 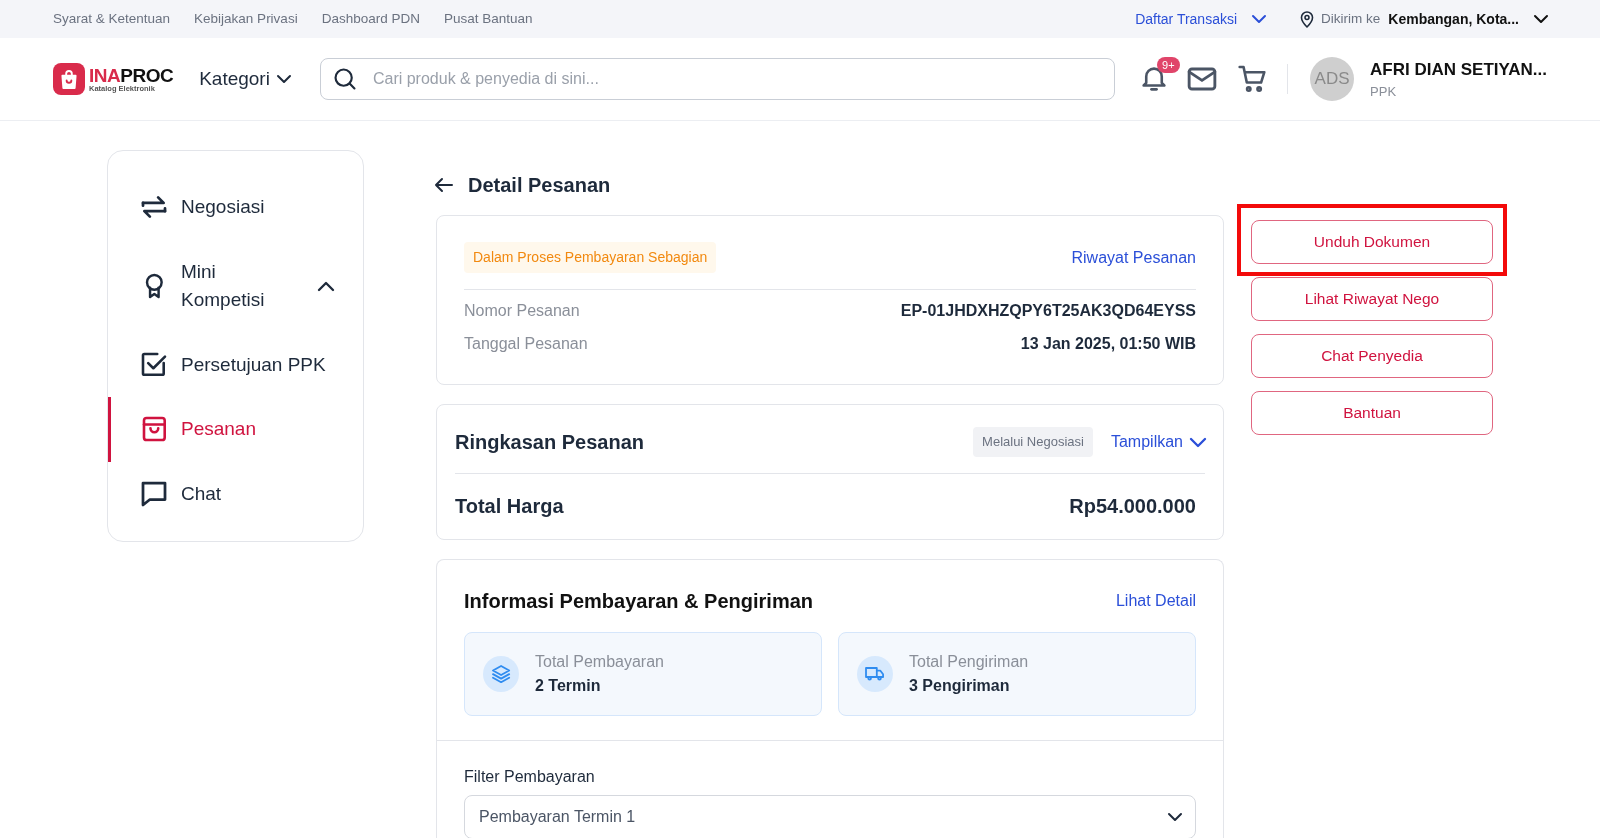 I want to click on footer-link: Dashboard PDN, so click(x=370, y=19).